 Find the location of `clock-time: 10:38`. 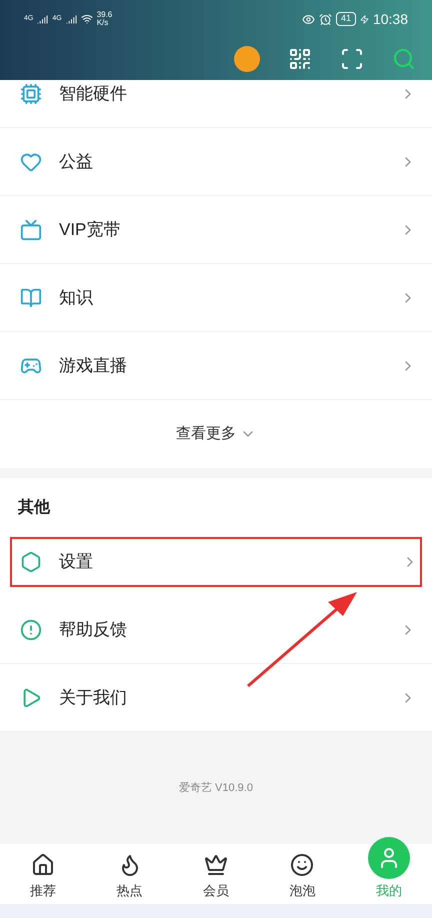

clock-time: 10:38 is located at coordinates (390, 19).